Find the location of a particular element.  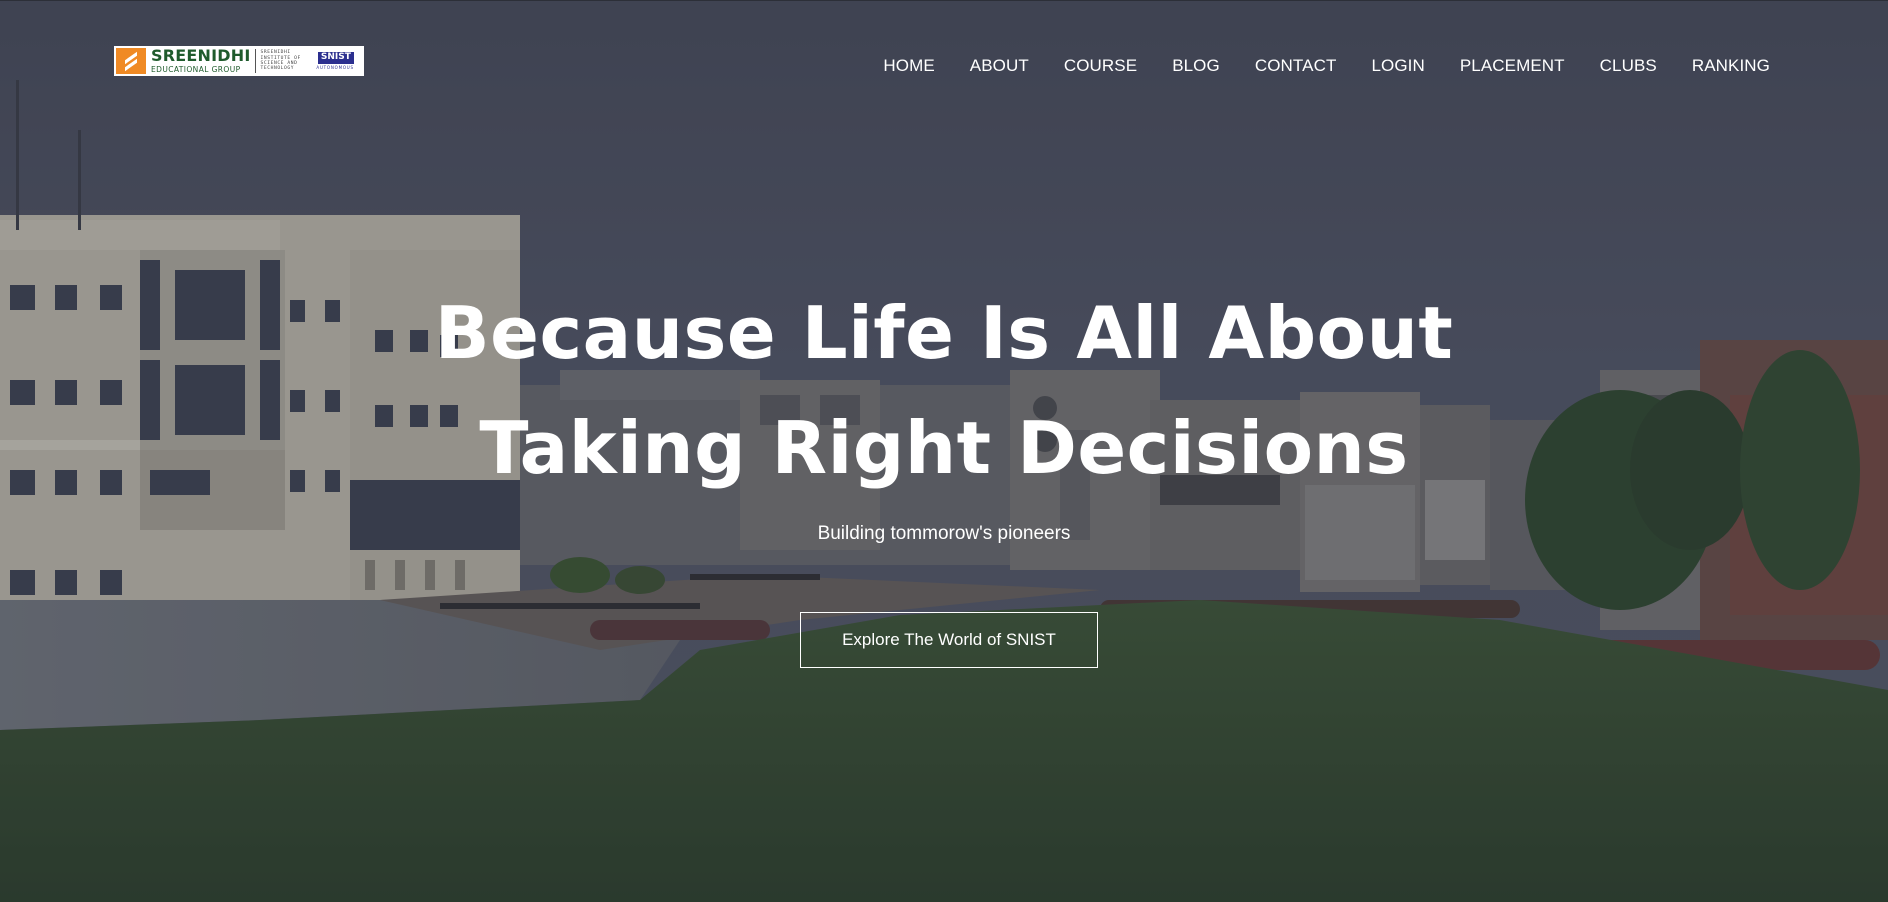

logo-name: SREENIDHI is located at coordinates (201, 56).